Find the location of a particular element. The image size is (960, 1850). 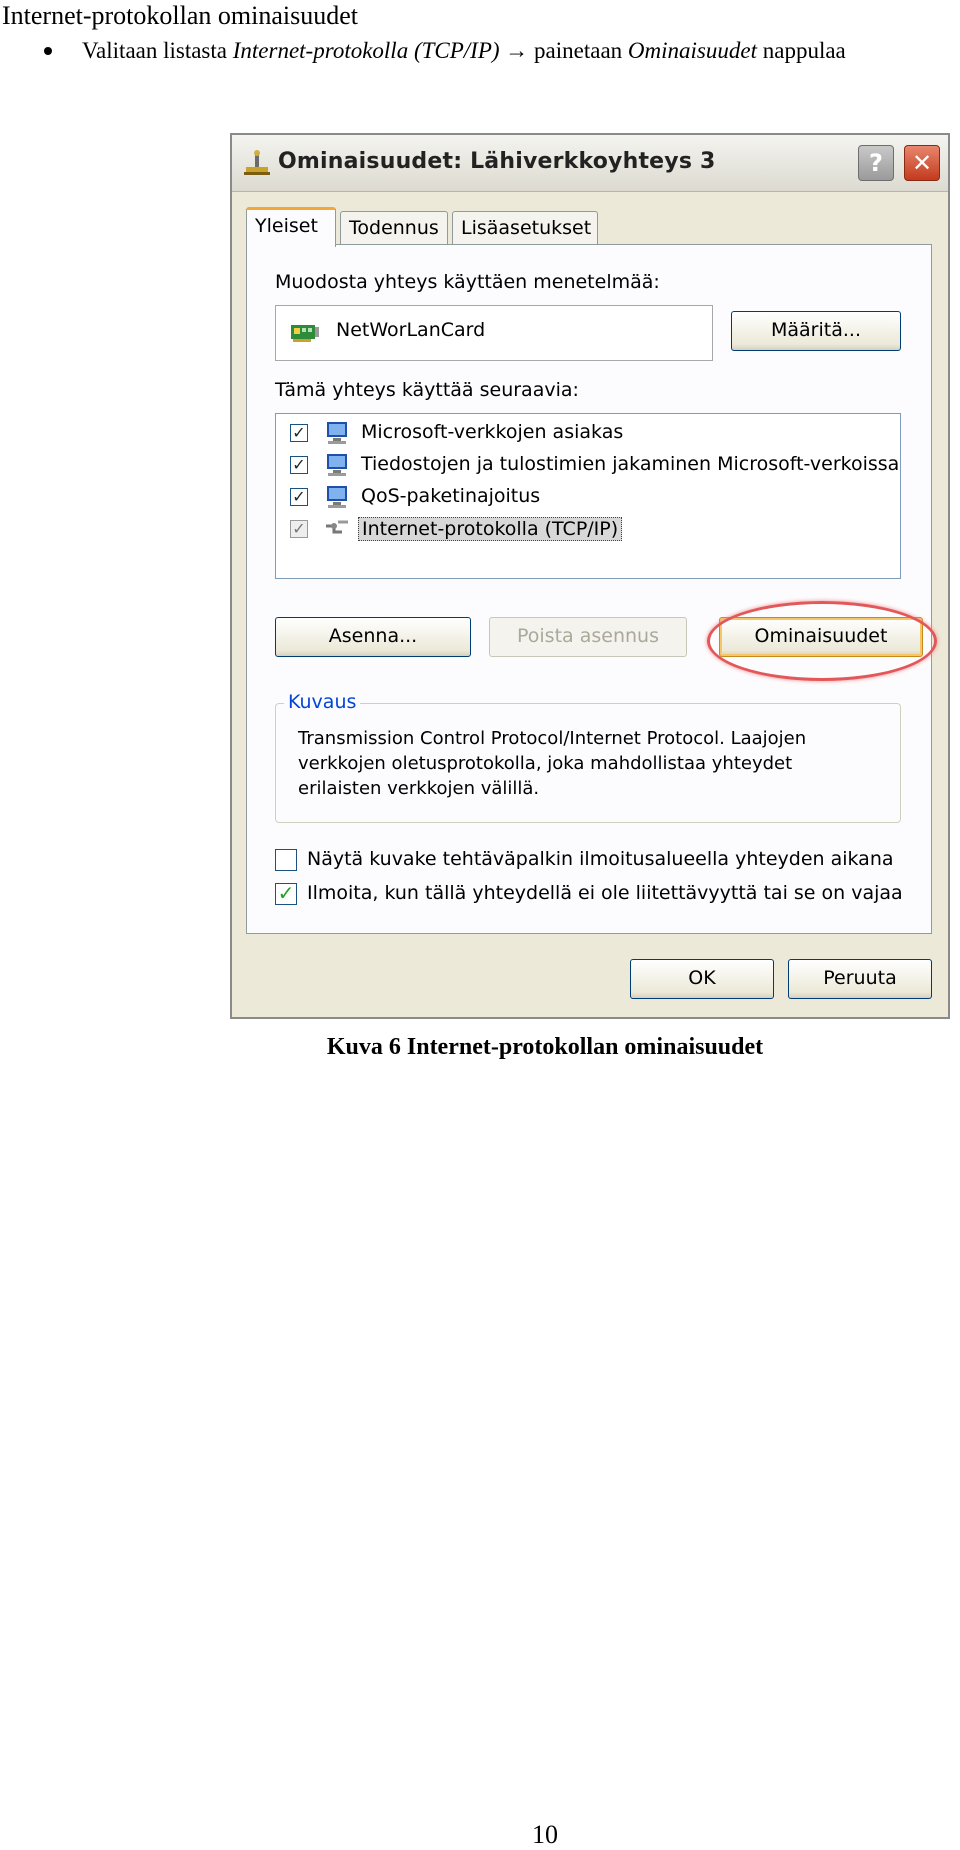

page-number: 10 is located at coordinates (545, 1834).